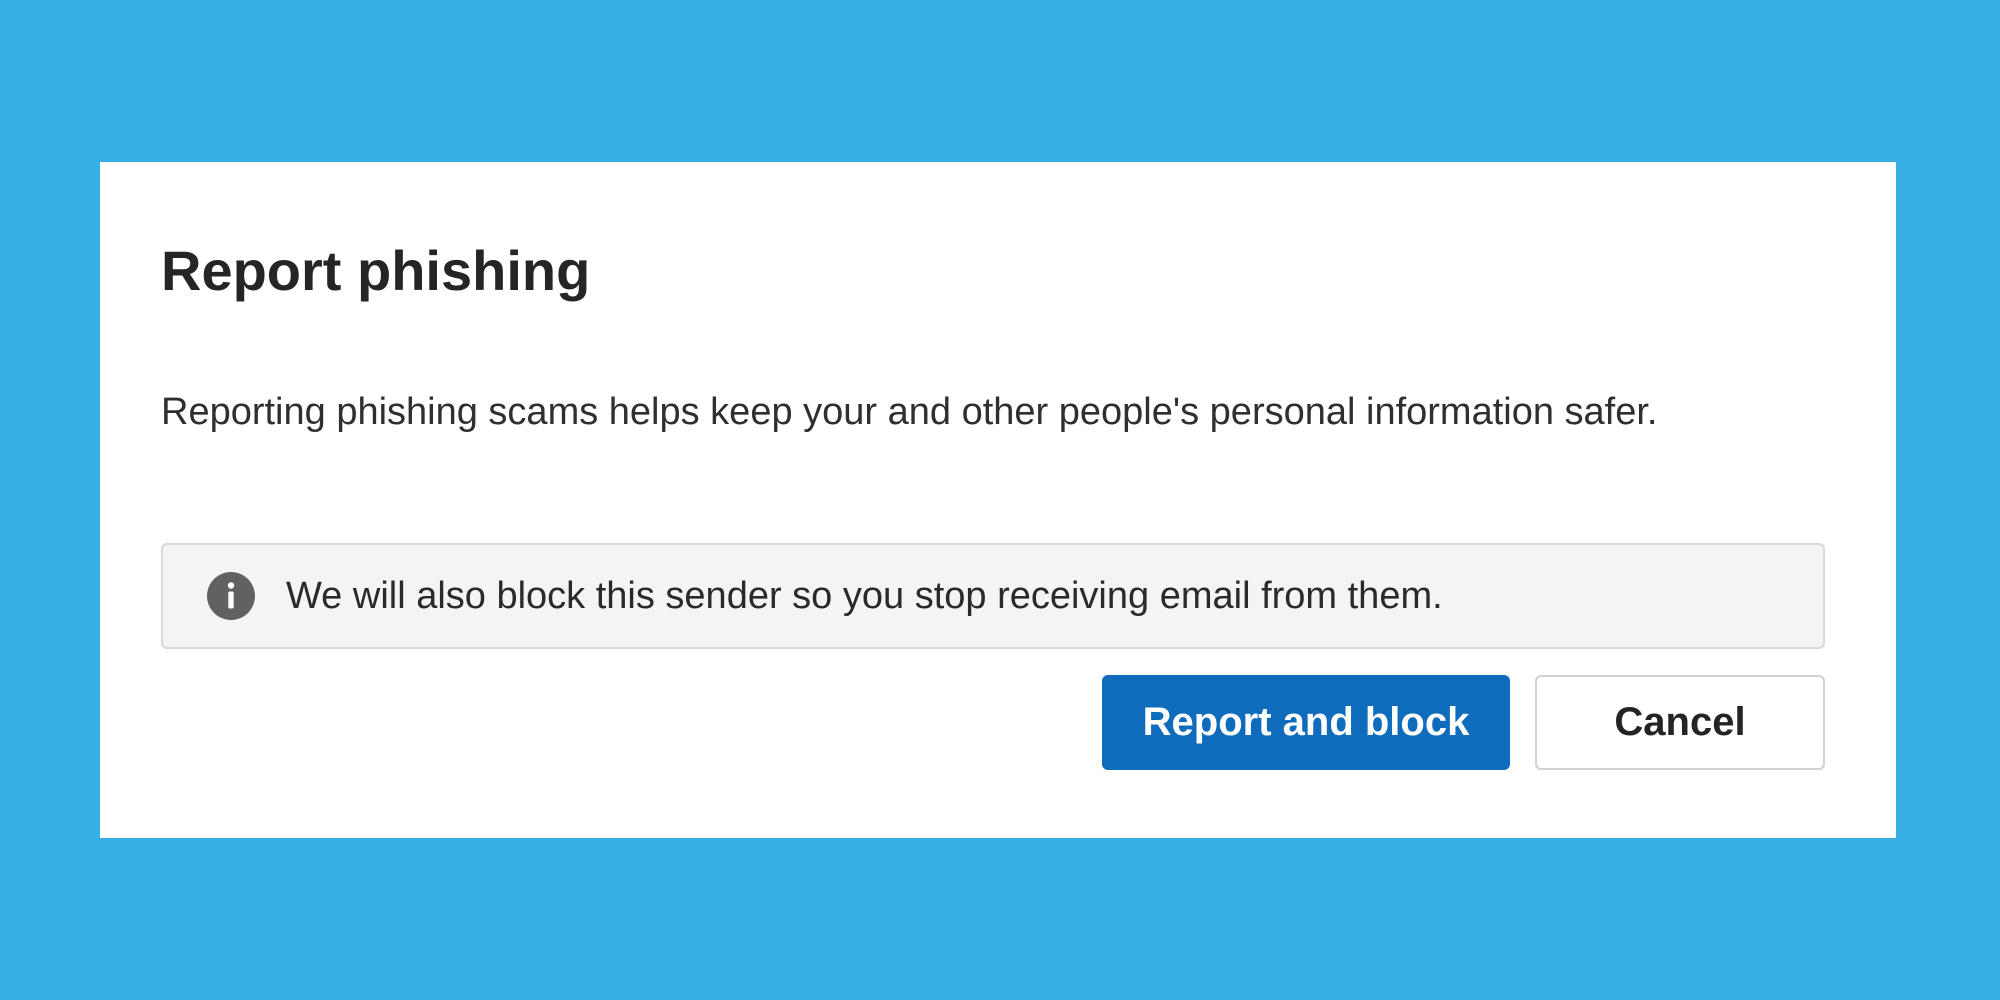 The image size is (2000, 1000). I want to click on cancel-button: Cancel, so click(1680, 722).